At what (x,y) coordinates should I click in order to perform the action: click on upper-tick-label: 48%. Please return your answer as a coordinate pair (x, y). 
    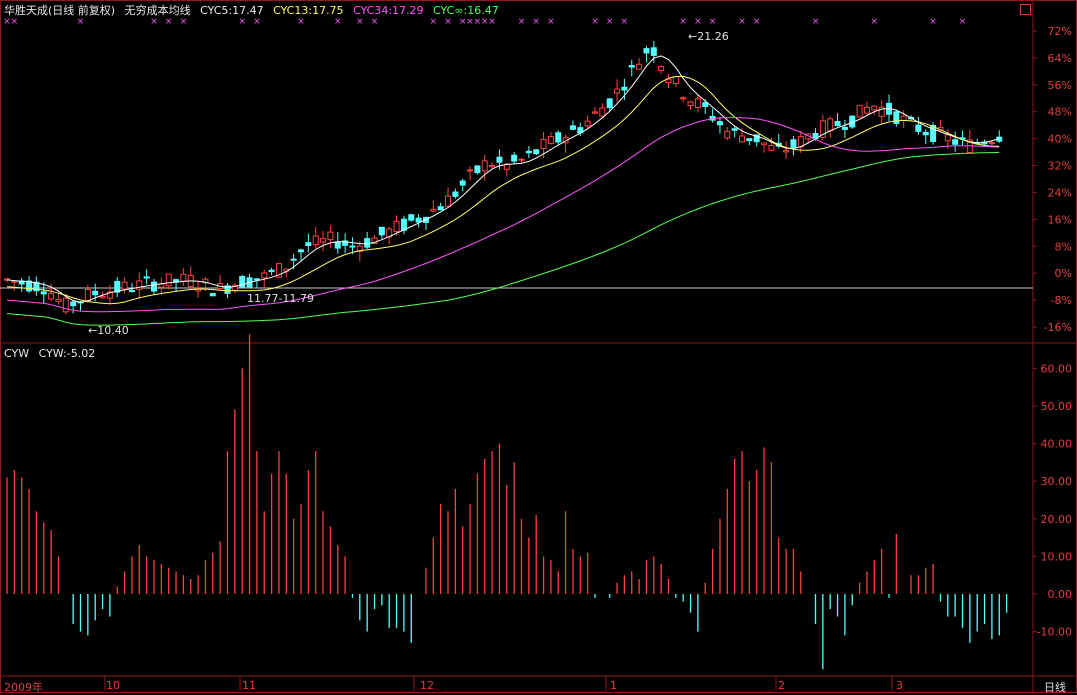
    Looking at the image, I should click on (1060, 112).